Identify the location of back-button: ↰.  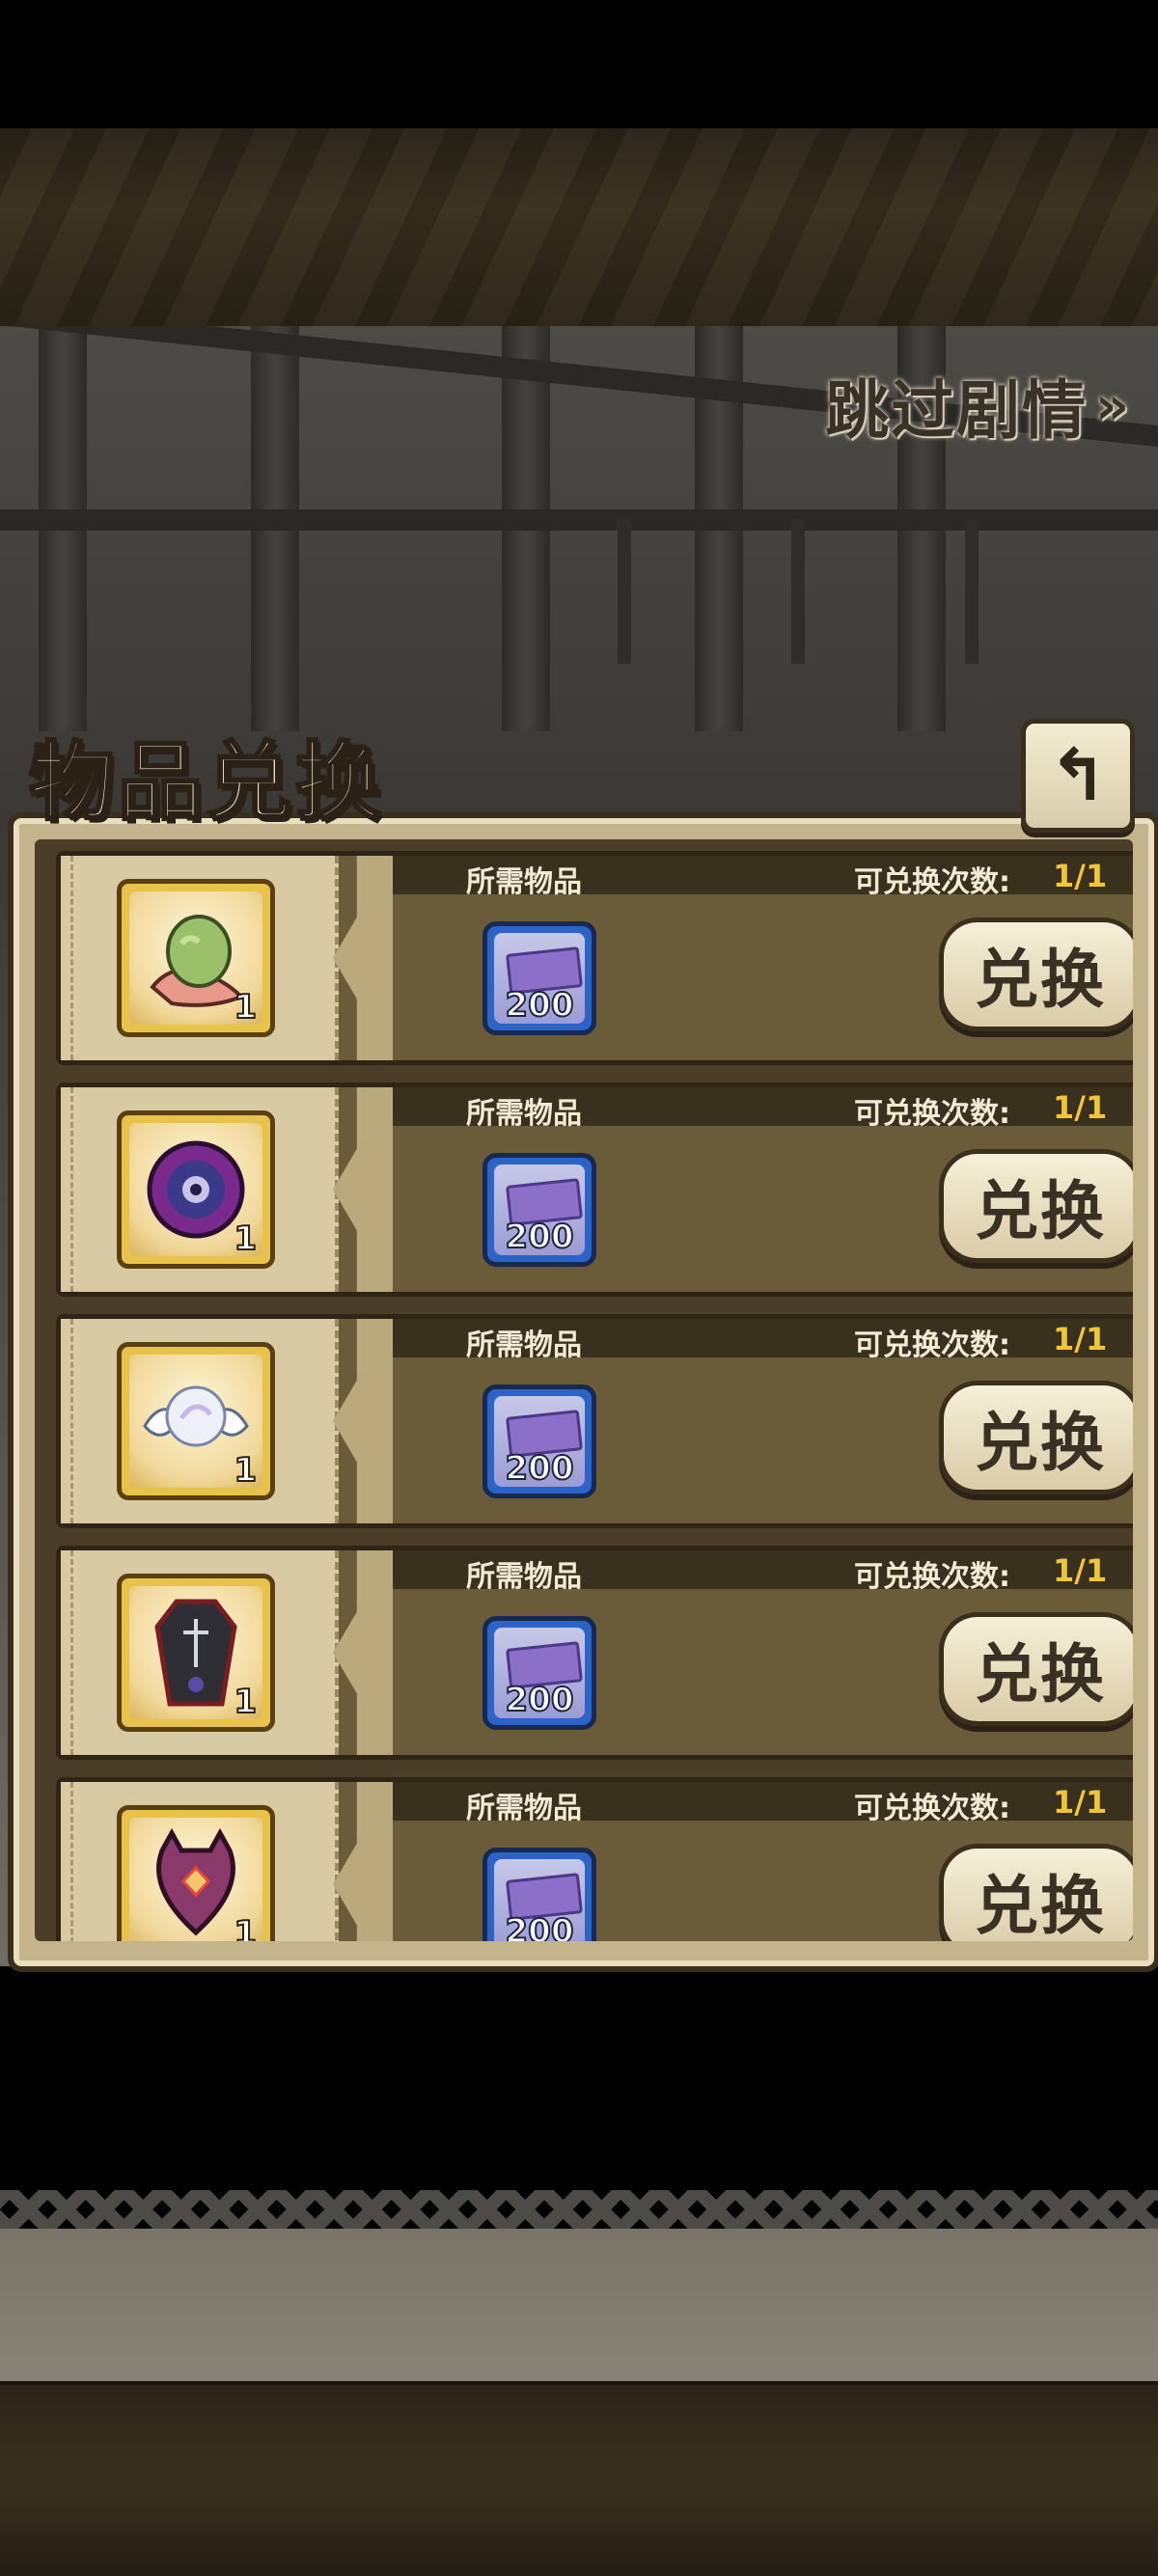
(1078, 776).